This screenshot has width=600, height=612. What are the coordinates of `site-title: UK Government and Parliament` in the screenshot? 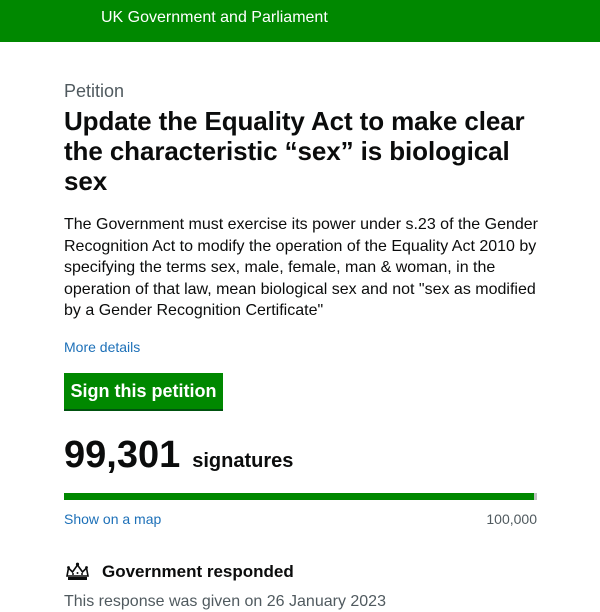 It's located at (214, 18).